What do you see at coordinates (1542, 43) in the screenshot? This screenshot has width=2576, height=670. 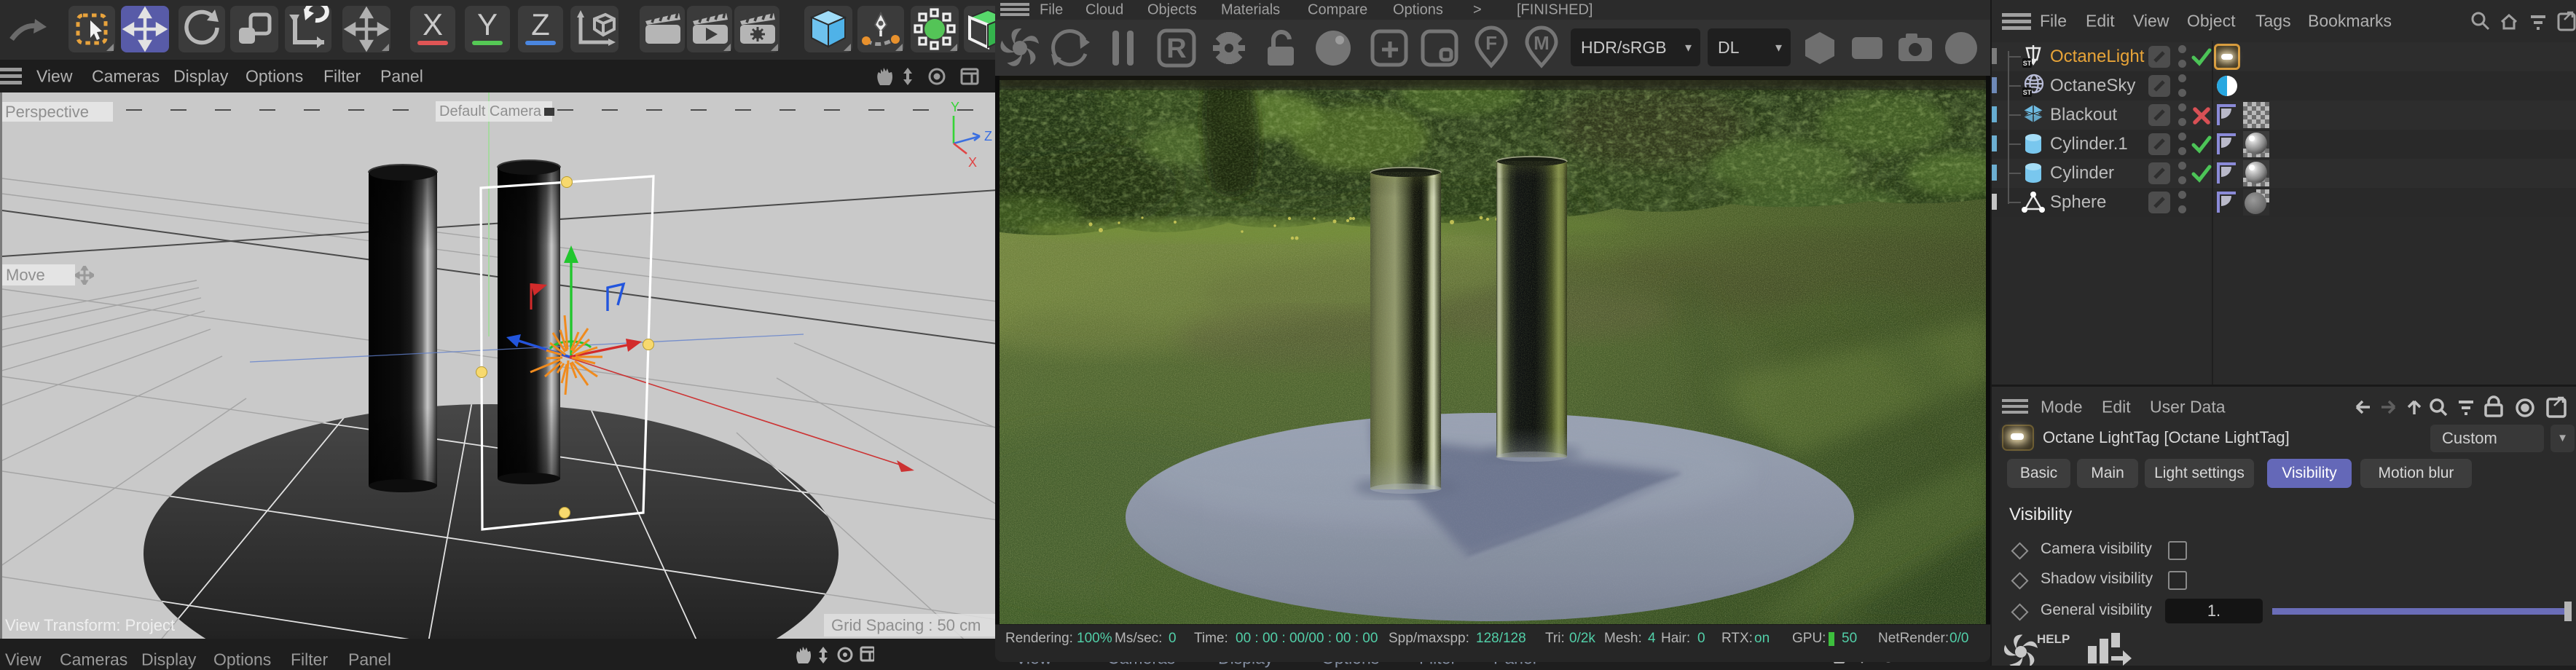 I see `svg-text: M` at bounding box center [1542, 43].